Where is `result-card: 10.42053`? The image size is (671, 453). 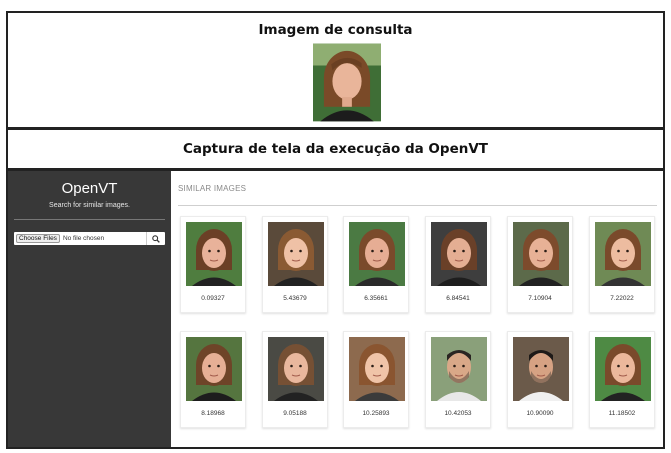 result-card: 10.42053 is located at coordinates (458, 379).